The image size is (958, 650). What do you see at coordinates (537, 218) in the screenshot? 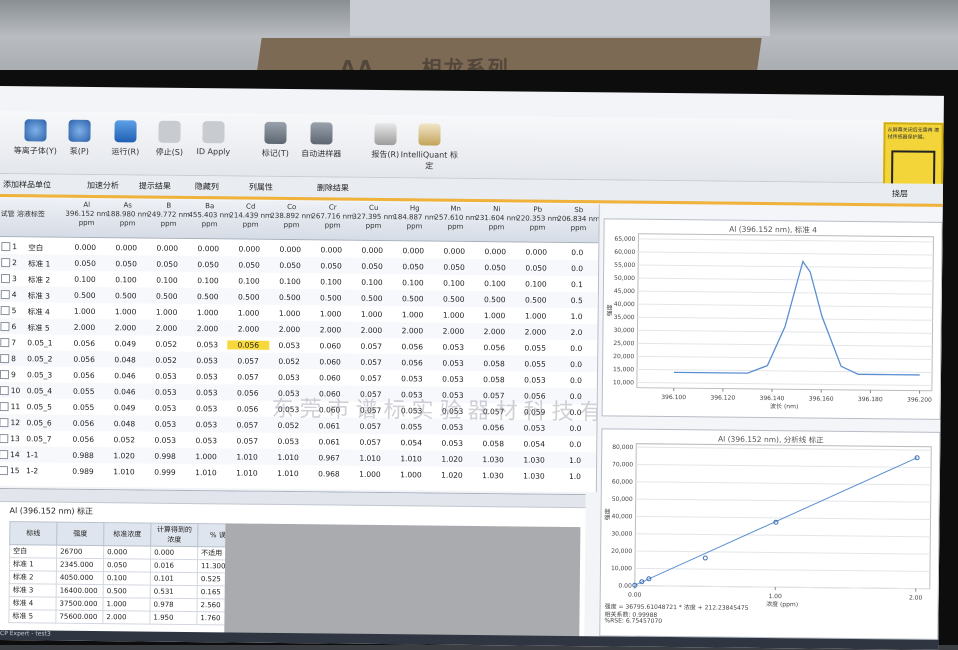
I see `column-header: Pb220.353 nmppm` at bounding box center [537, 218].